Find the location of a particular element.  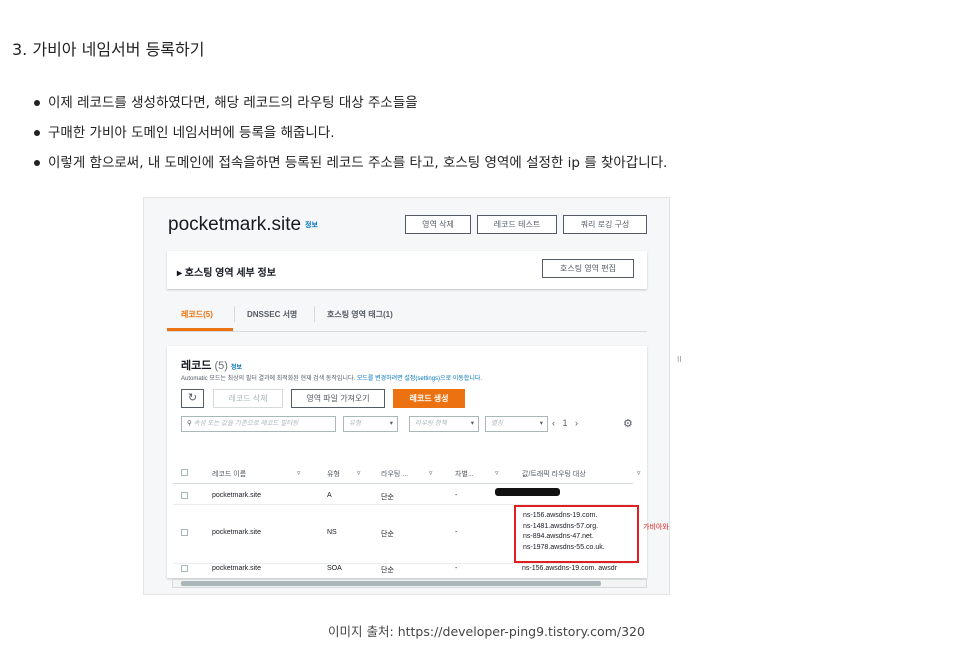

ns-value: ns-1481.awsdns-57.org. is located at coordinates (561, 526).